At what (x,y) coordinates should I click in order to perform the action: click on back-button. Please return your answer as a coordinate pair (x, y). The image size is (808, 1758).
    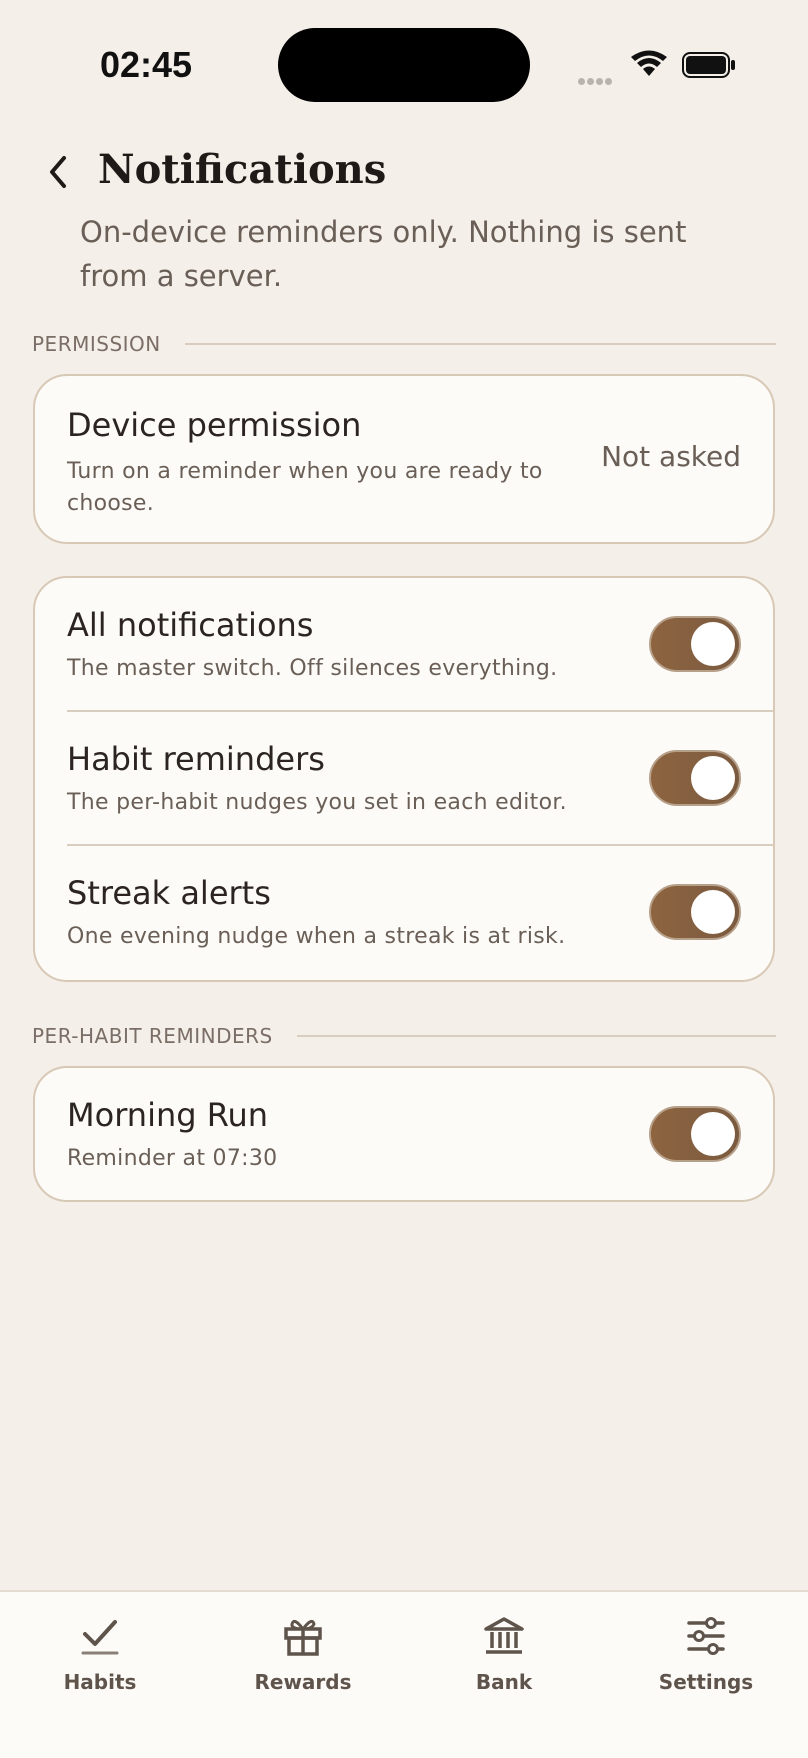
    Looking at the image, I should click on (58, 172).